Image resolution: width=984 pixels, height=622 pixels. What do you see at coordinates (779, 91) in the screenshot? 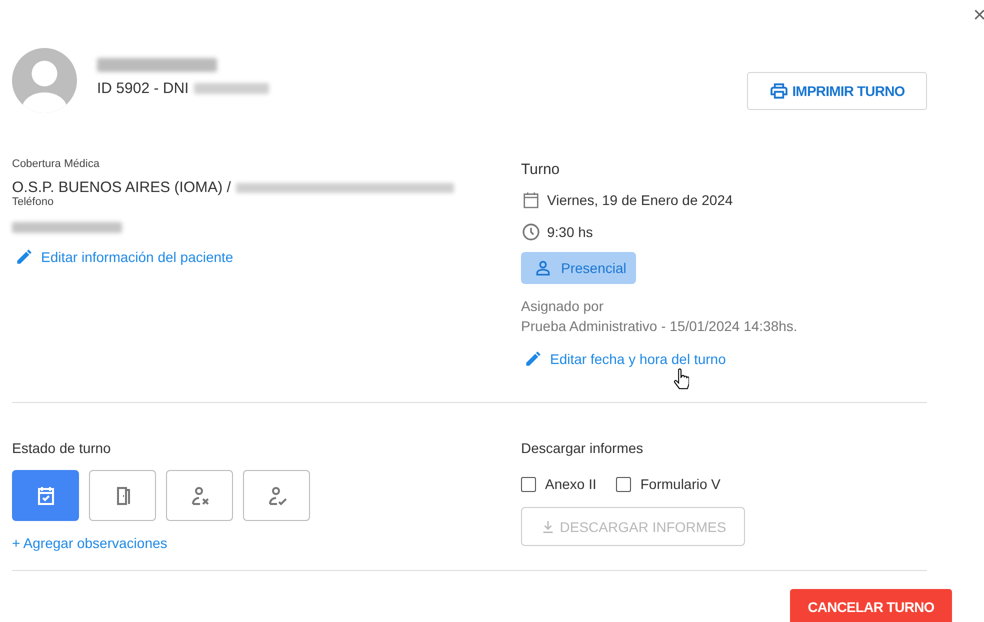
I see `printer-icon` at bounding box center [779, 91].